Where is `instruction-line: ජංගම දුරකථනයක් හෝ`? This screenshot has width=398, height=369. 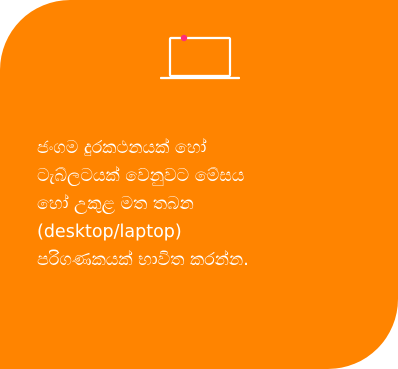 instruction-line: ජංගම දුරකථනයක් හෝ is located at coordinates (122, 148).